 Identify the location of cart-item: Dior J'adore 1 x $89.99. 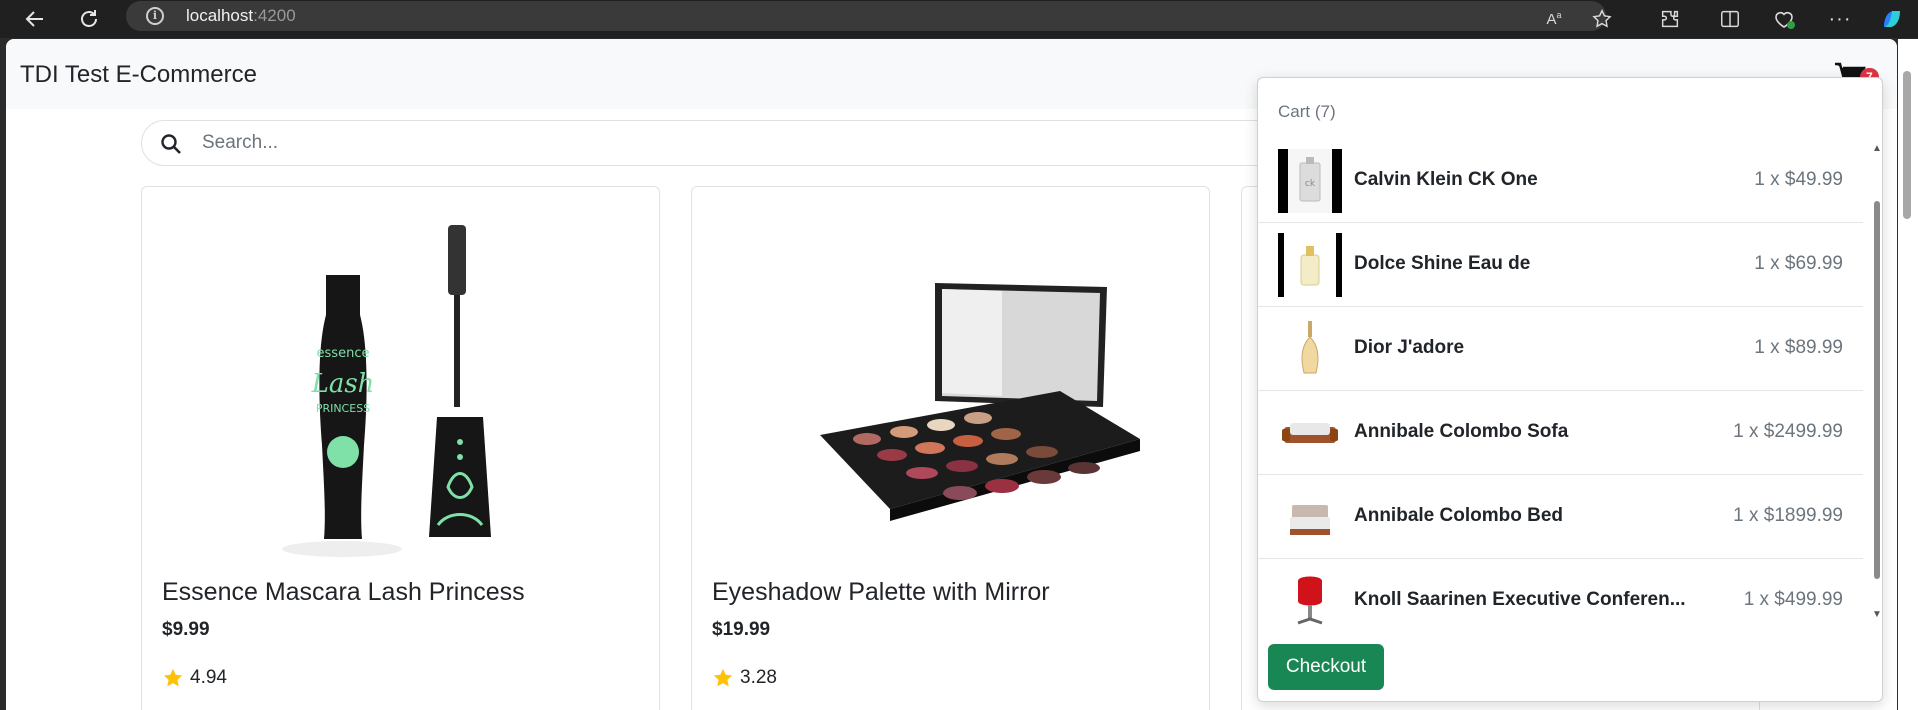
(1560, 349).